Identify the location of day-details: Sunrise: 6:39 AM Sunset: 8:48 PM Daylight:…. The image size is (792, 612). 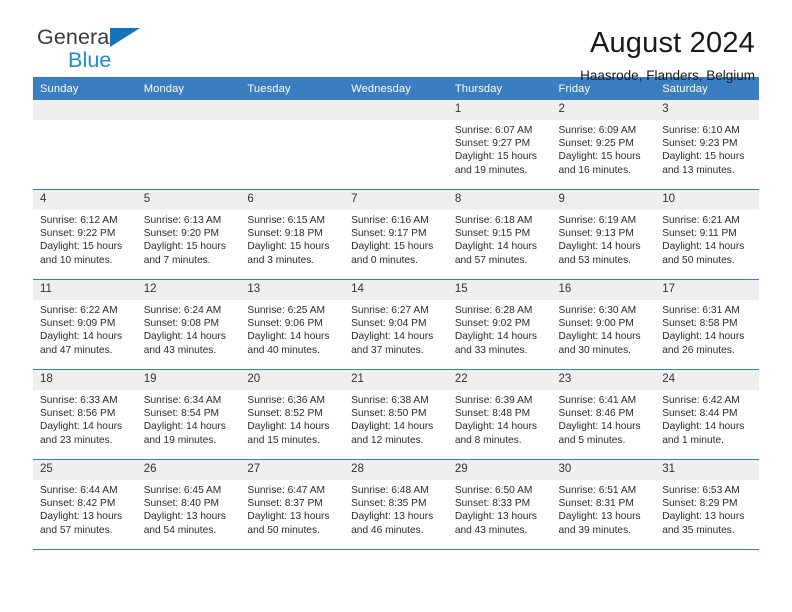
(500, 418).